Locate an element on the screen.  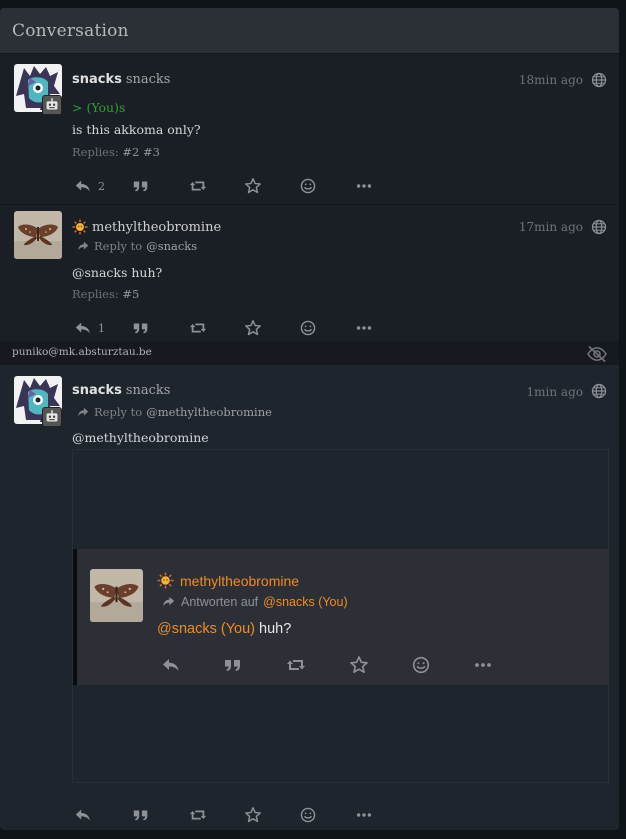
action-bar: 2 is located at coordinates (234, 186).